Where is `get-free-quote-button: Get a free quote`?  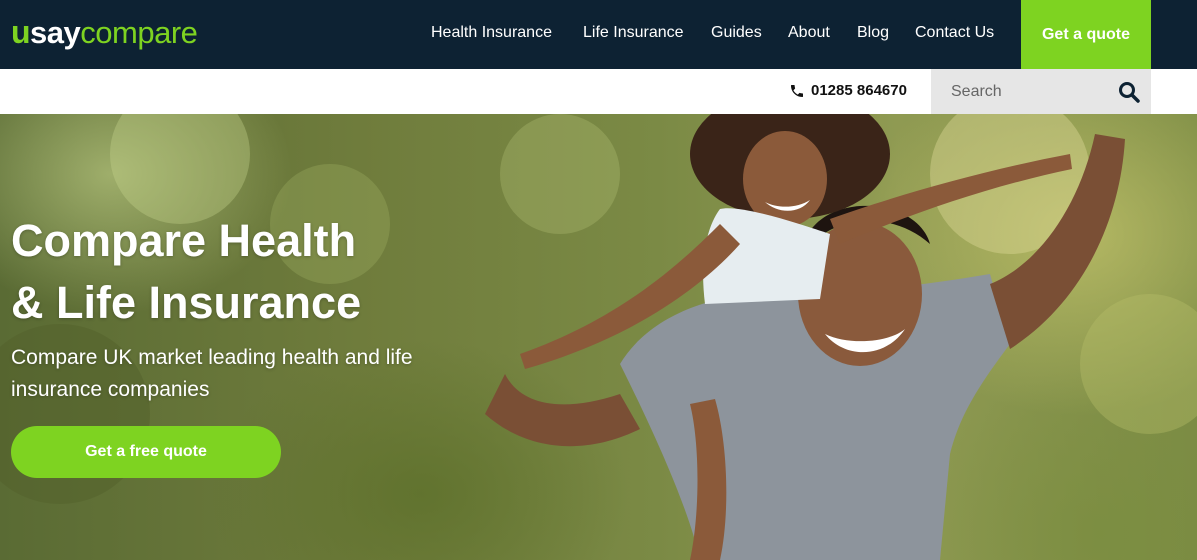
get-free-quote-button: Get a free quote is located at coordinates (146, 452).